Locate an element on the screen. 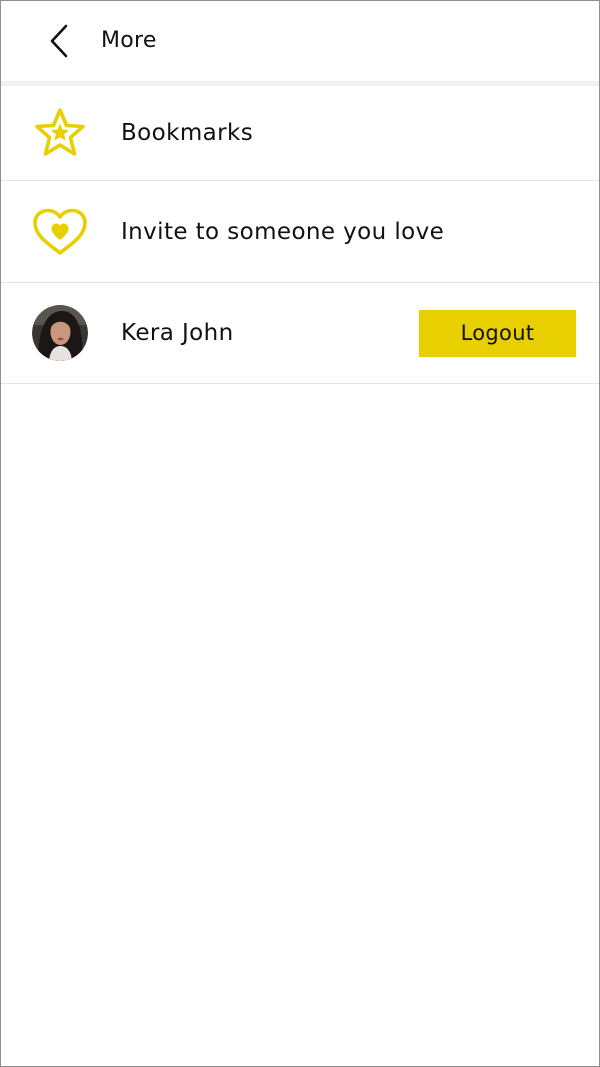 This screenshot has width=600, height=1067. star-icon is located at coordinates (60, 133).